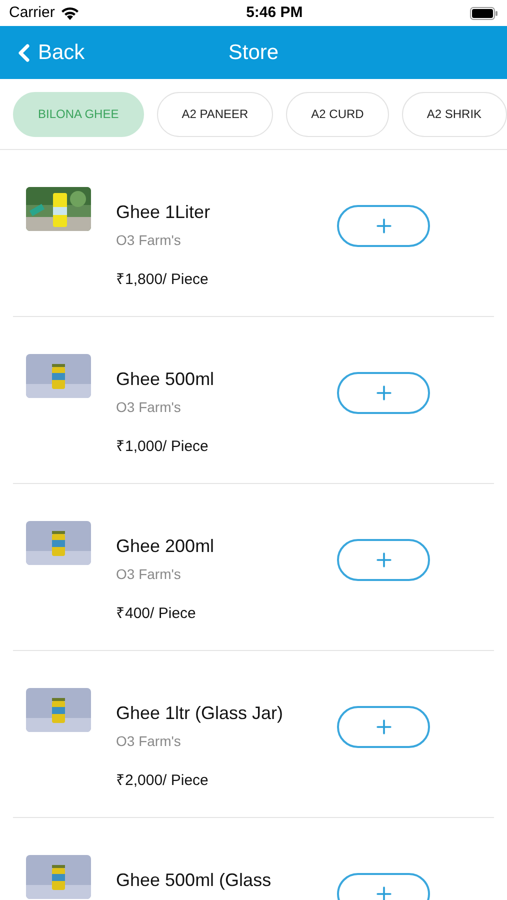  Describe the element at coordinates (166, 379) in the screenshot. I see `product-name: Ghee 500ml` at that location.